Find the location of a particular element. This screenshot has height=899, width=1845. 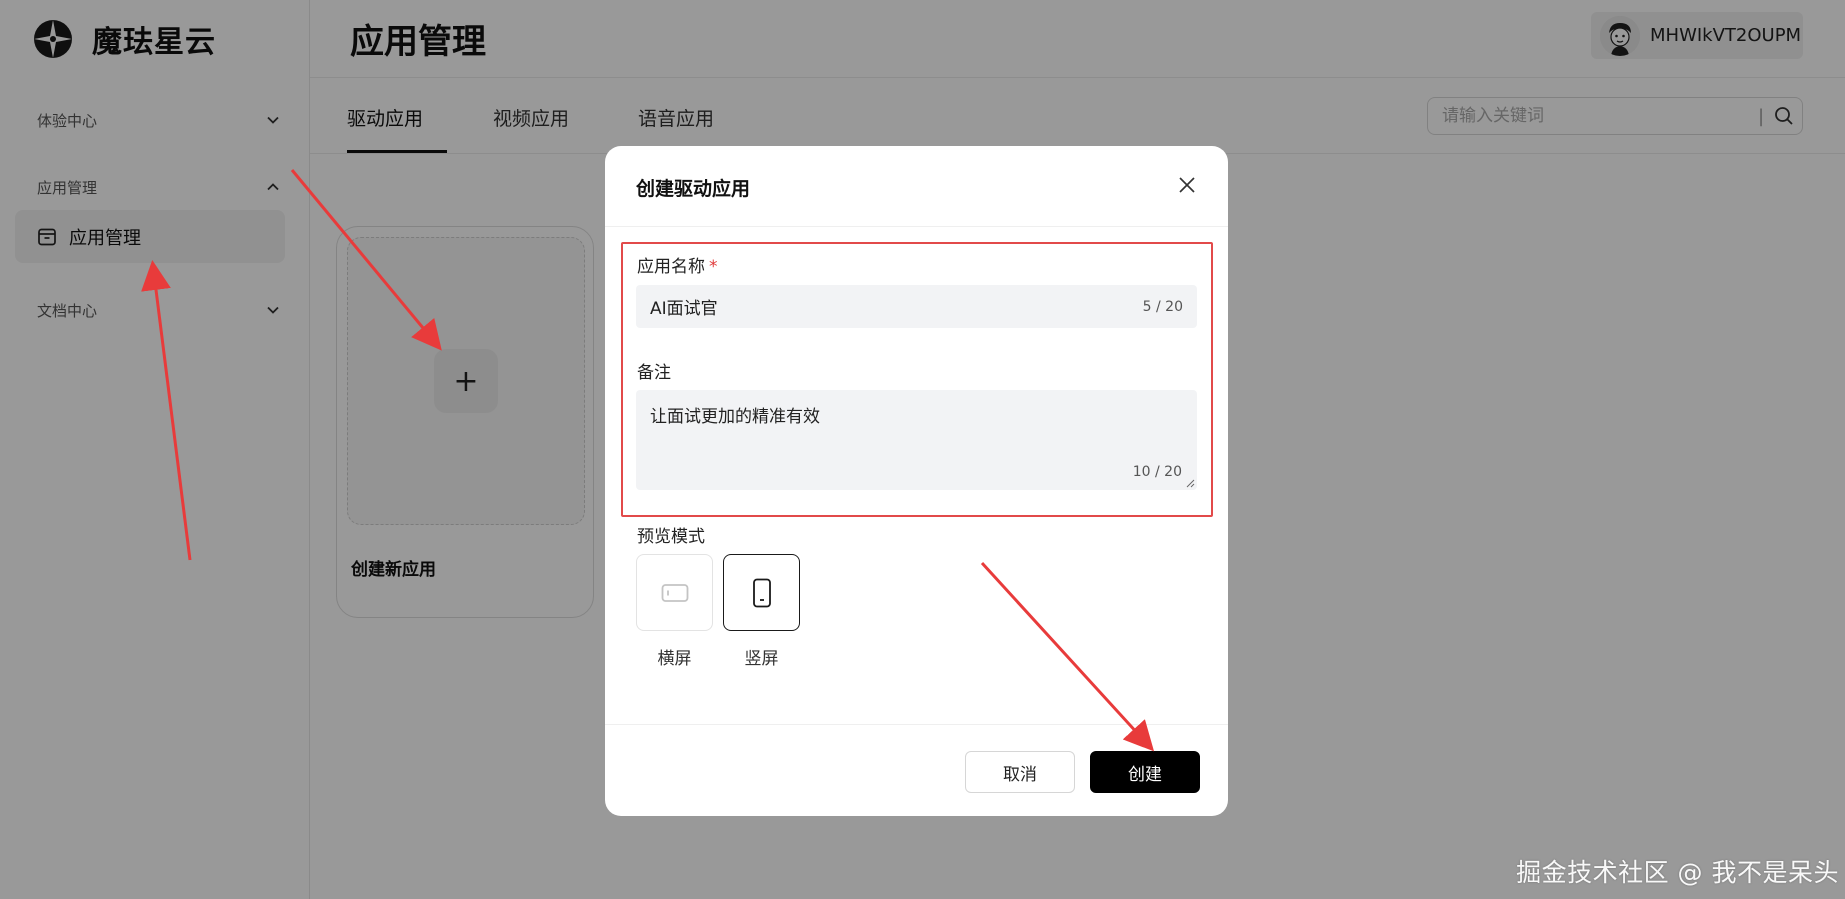

landscape-screen-icon is located at coordinates (674, 592).